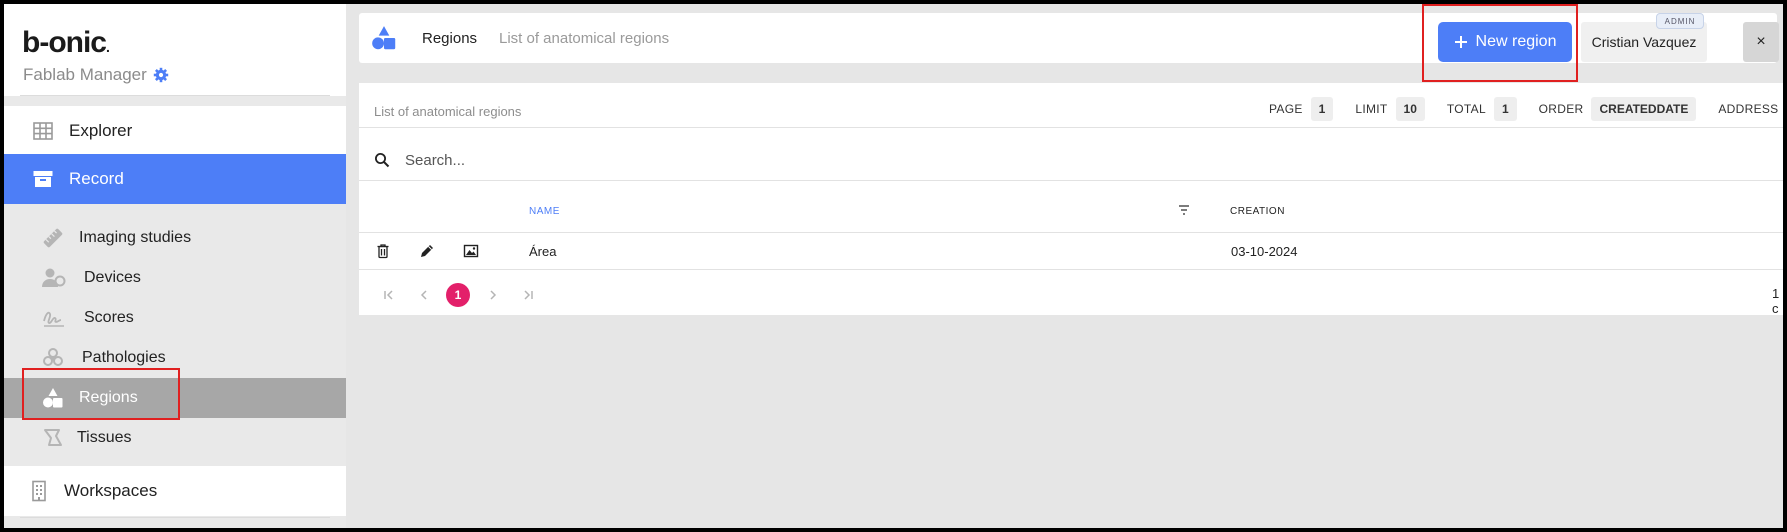 Image resolution: width=1787 pixels, height=532 pixels. What do you see at coordinates (124, 357) in the screenshot?
I see `sidebar-item-label: Pathologies` at bounding box center [124, 357].